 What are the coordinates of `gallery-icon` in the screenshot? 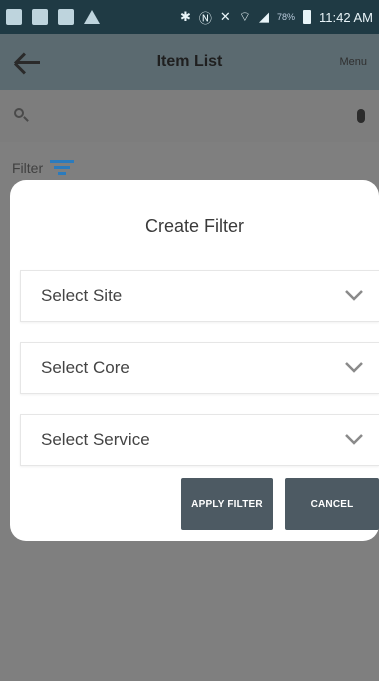 It's located at (40, 17).